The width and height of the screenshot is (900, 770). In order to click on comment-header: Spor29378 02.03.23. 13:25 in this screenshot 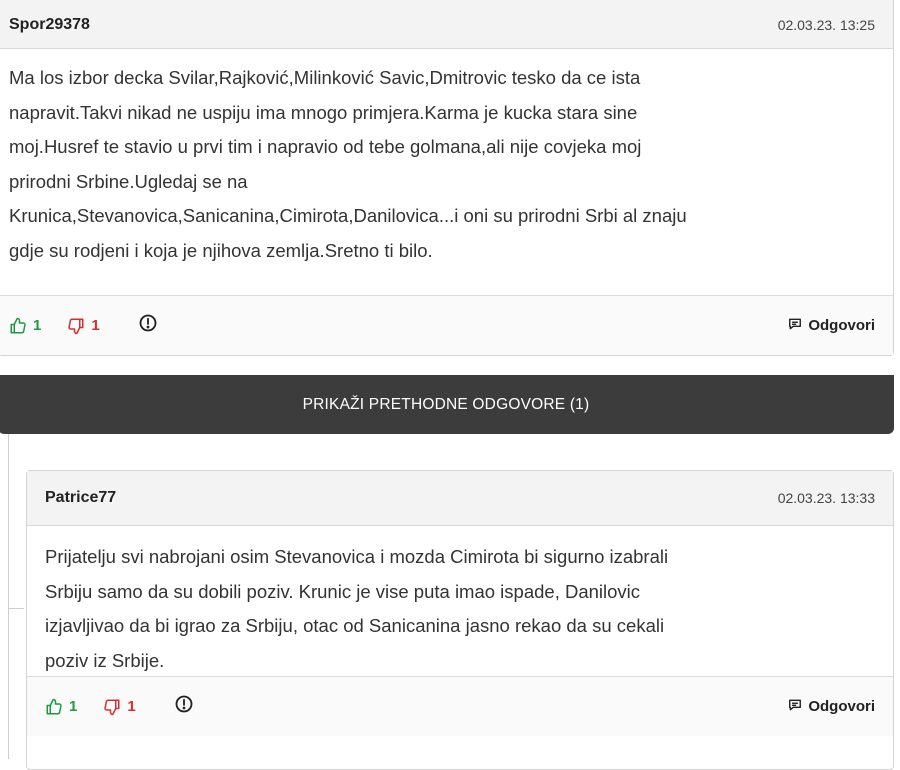, I will do `click(446, 24)`.